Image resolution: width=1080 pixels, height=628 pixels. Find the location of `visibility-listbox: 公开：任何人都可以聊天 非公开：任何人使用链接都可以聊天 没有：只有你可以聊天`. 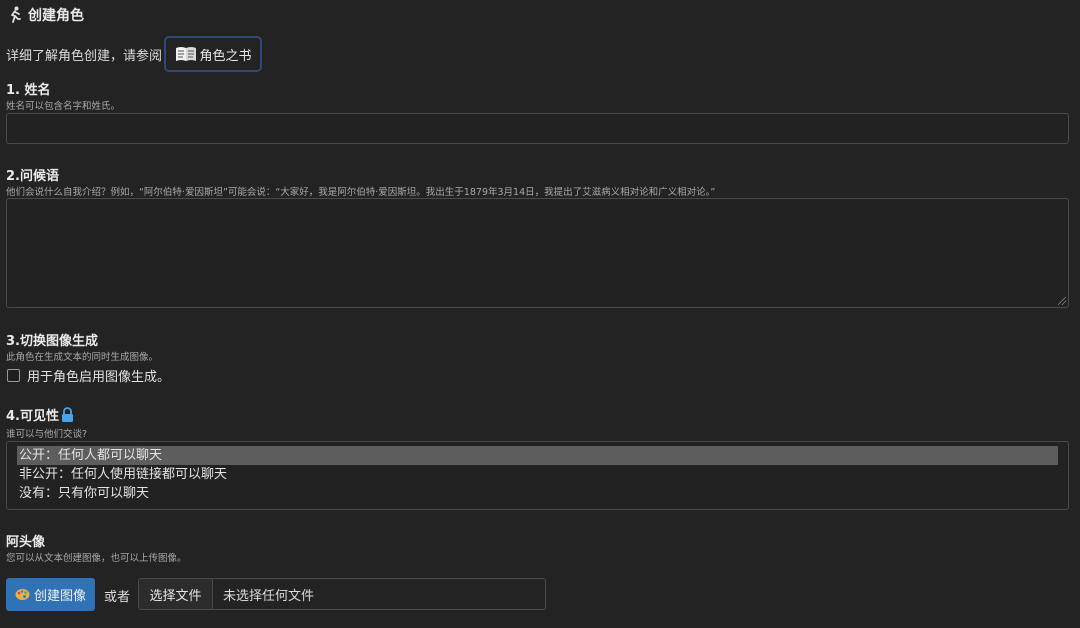

visibility-listbox: 公开：任何人都可以聊天 非公开：任何人使用链接都可以聊天 没有：只有你可以聊天 is located at coordinates (537, 475).